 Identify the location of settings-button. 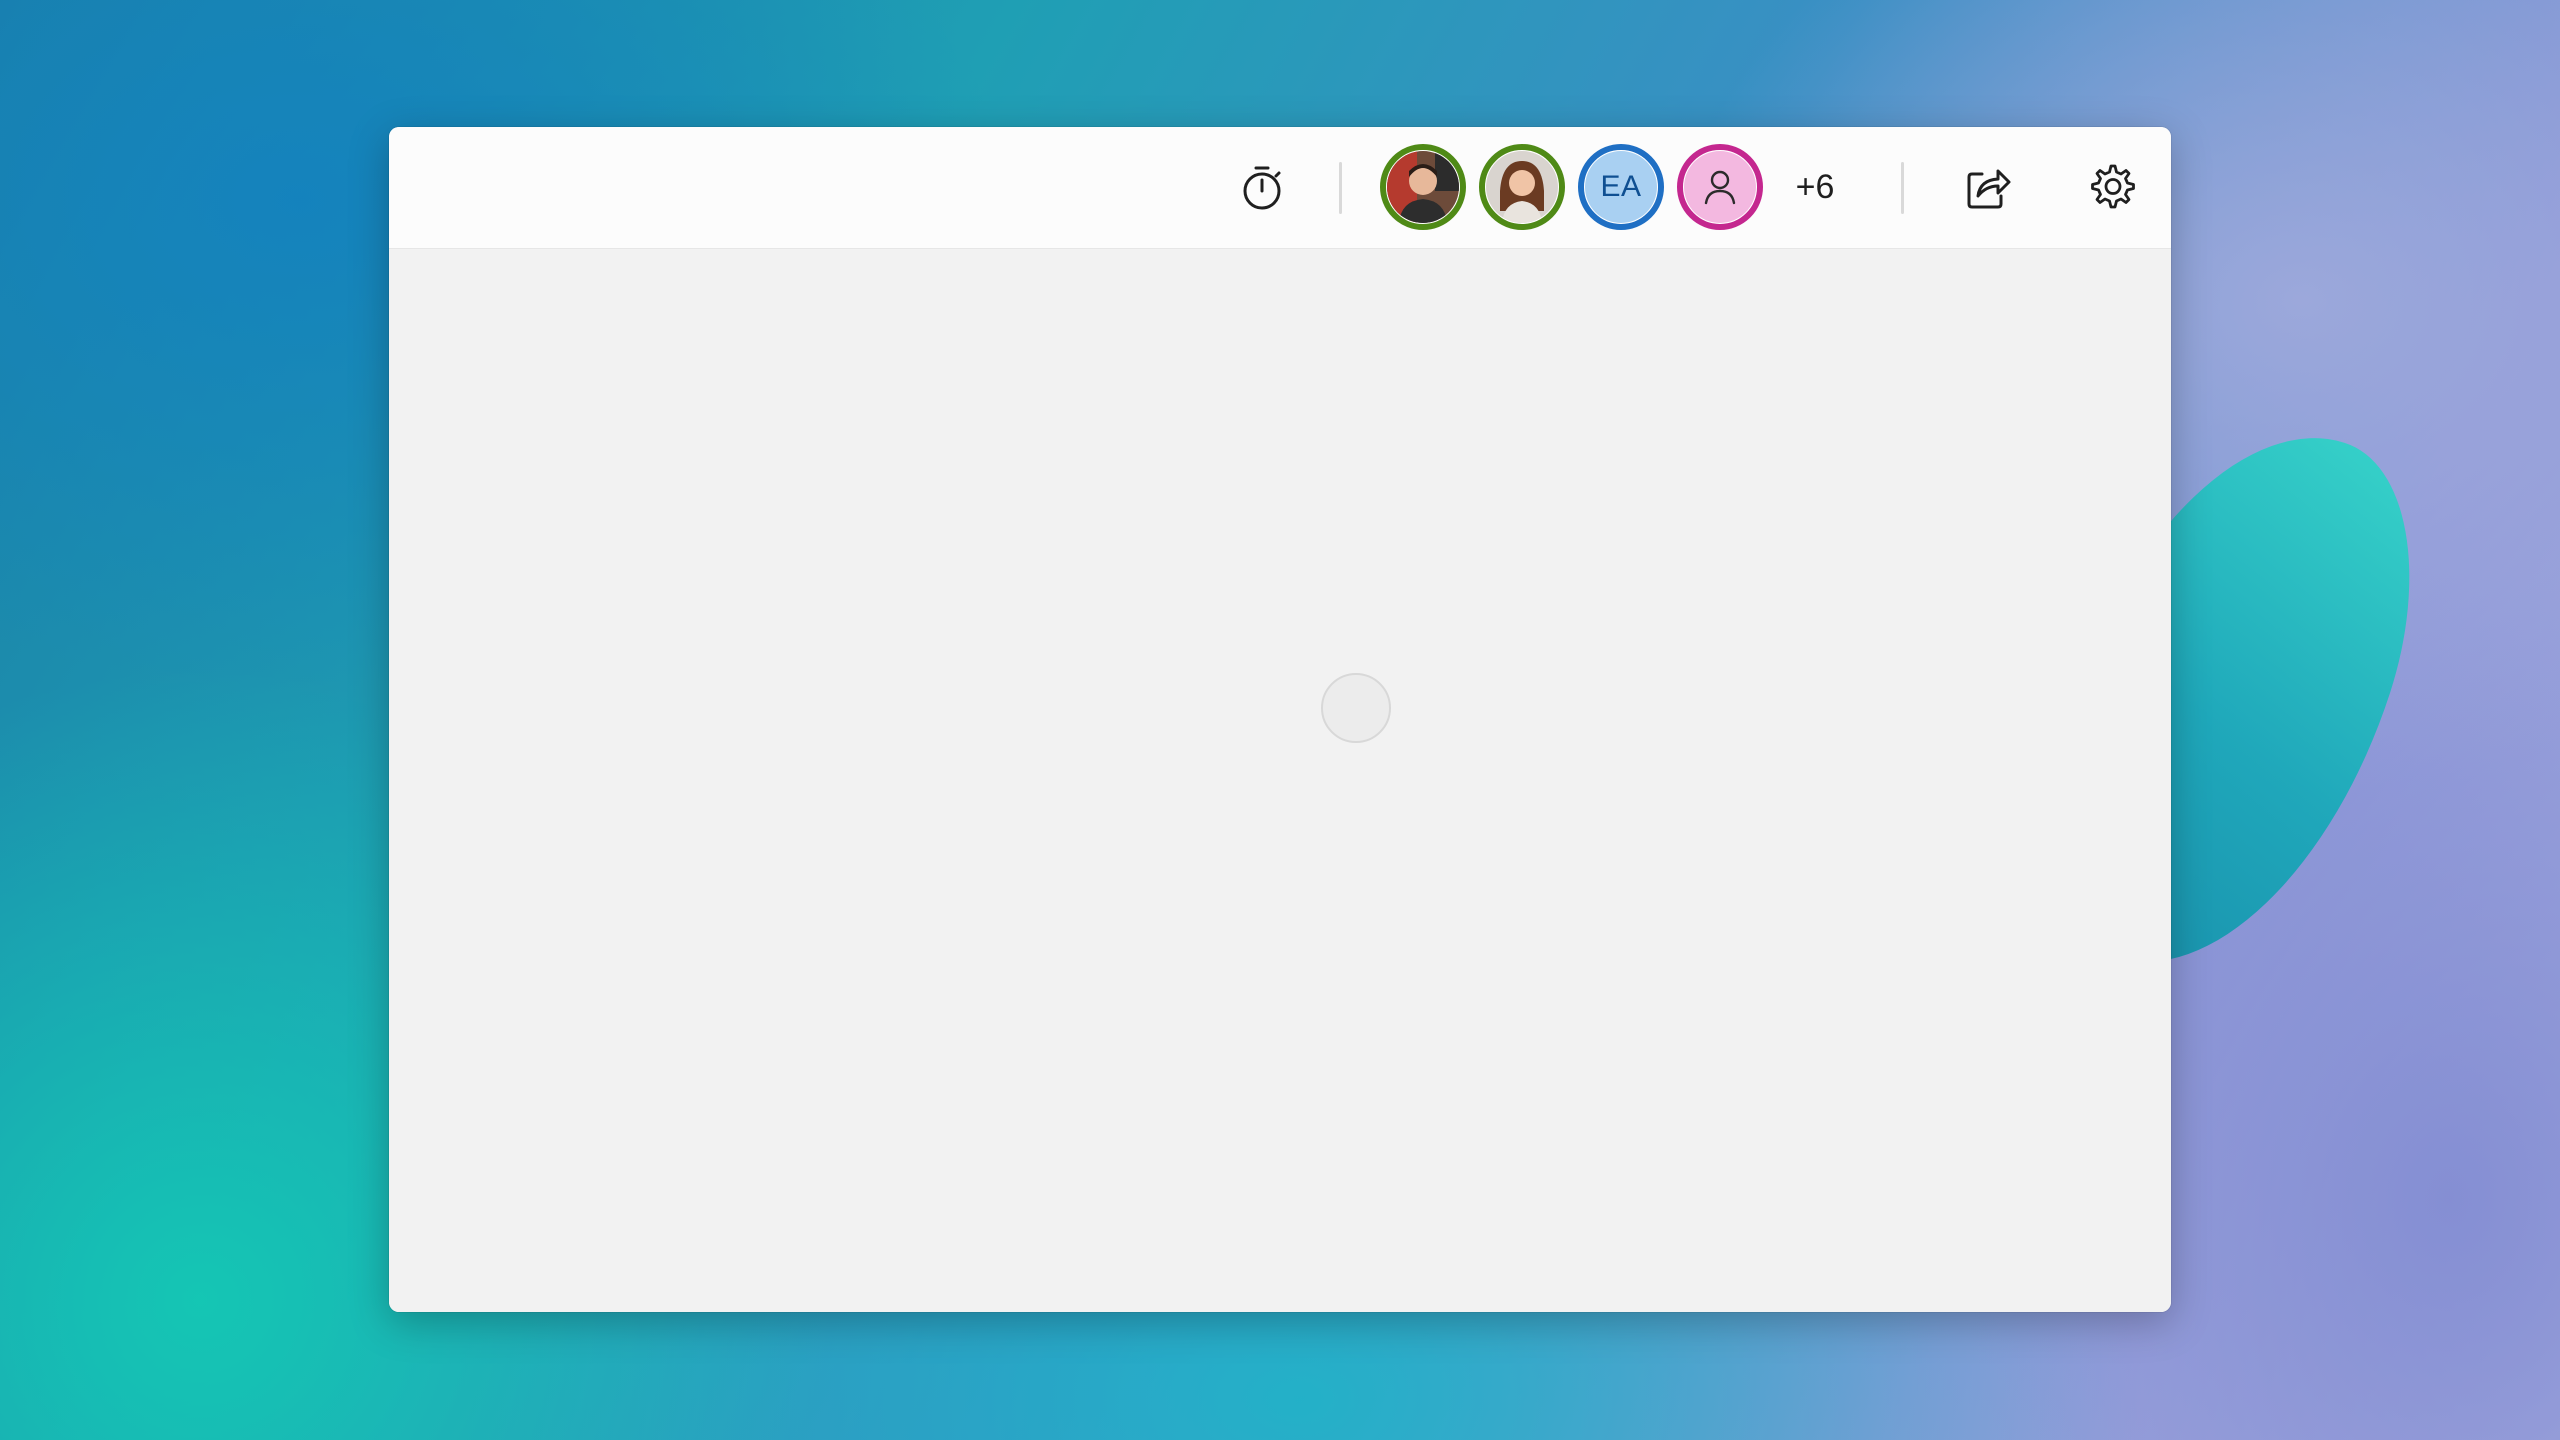
(2111, 188).